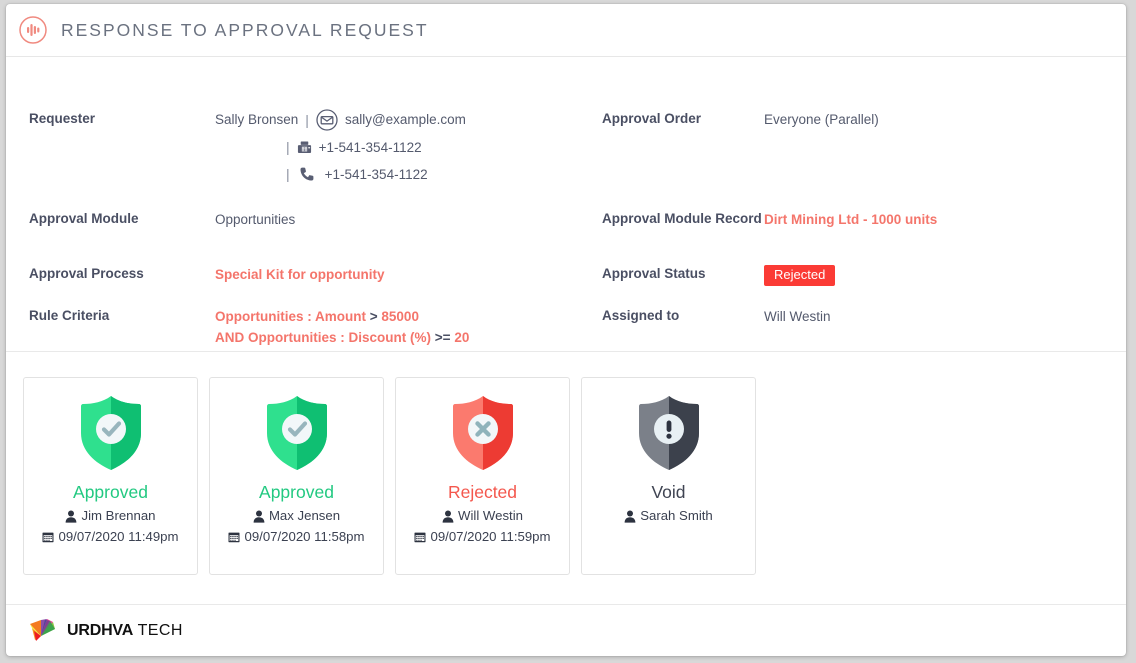  I want to click on field-label: Approval Order, so click(652, 118).